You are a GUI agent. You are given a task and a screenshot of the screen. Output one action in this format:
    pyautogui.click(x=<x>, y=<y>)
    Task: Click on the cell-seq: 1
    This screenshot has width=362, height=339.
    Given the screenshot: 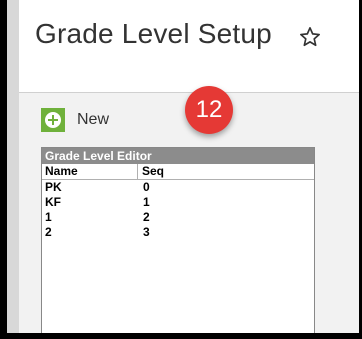 What is the action you would take?
    pyautogui.click(x=146, y=202)
    